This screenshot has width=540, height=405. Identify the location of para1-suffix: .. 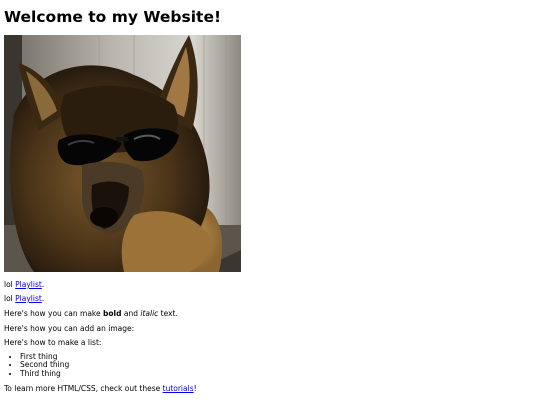
(43, 284).